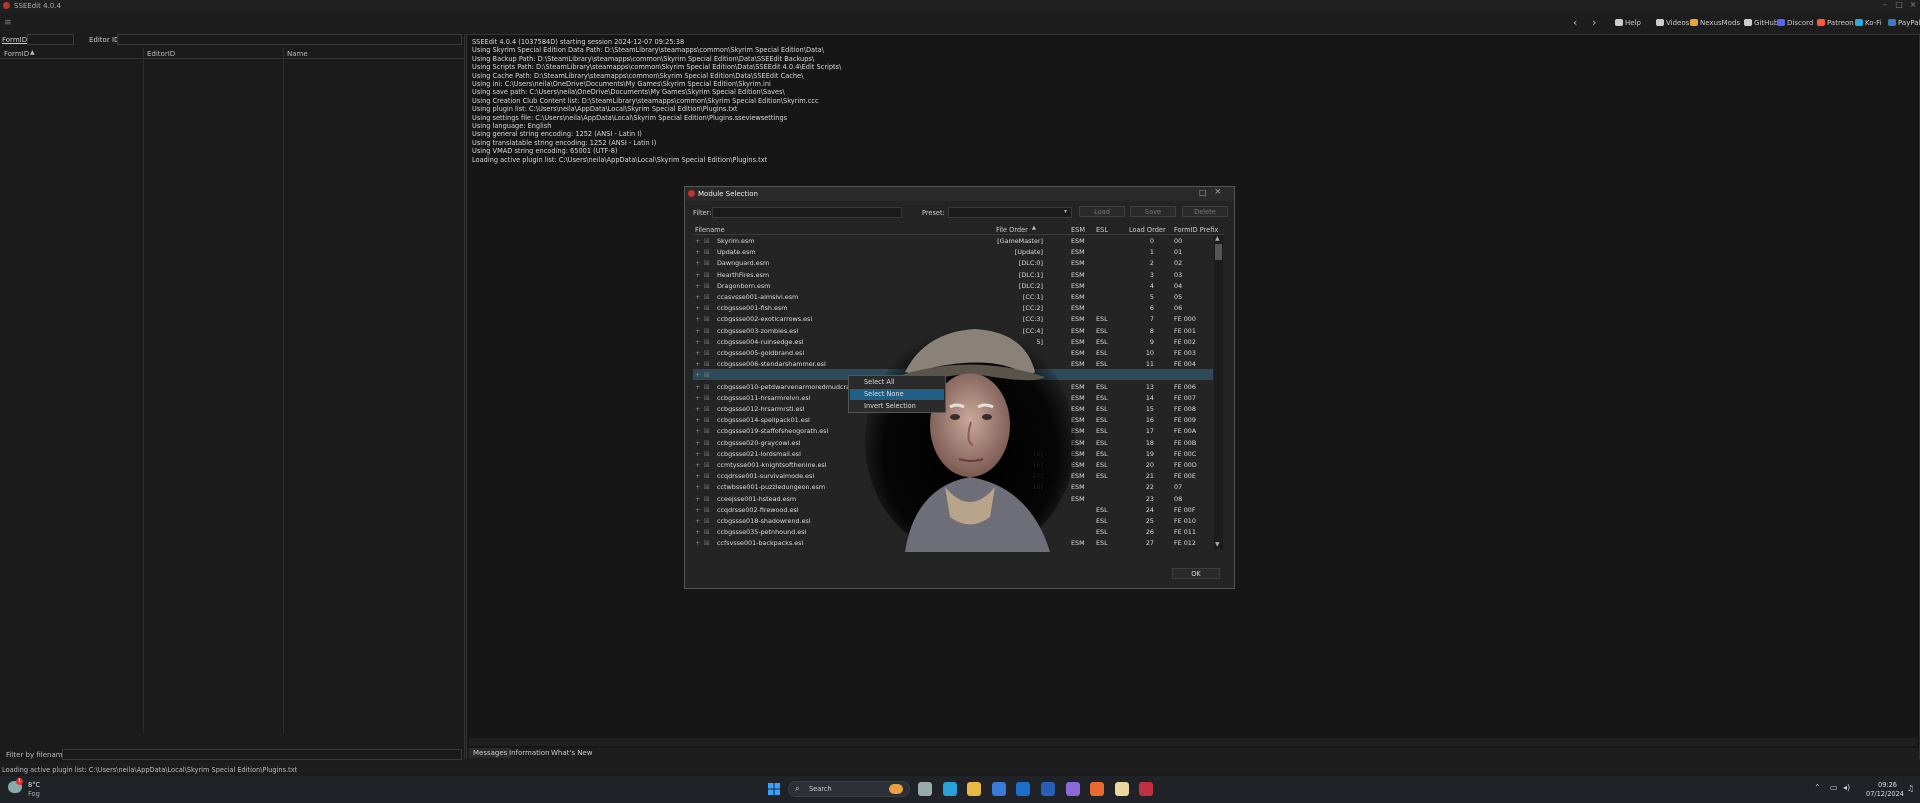  What do you see at coordinates (8, 23) in the screenshot?
I see `hamburger-menu-icon: ≡` at bounding box center [8, 23].